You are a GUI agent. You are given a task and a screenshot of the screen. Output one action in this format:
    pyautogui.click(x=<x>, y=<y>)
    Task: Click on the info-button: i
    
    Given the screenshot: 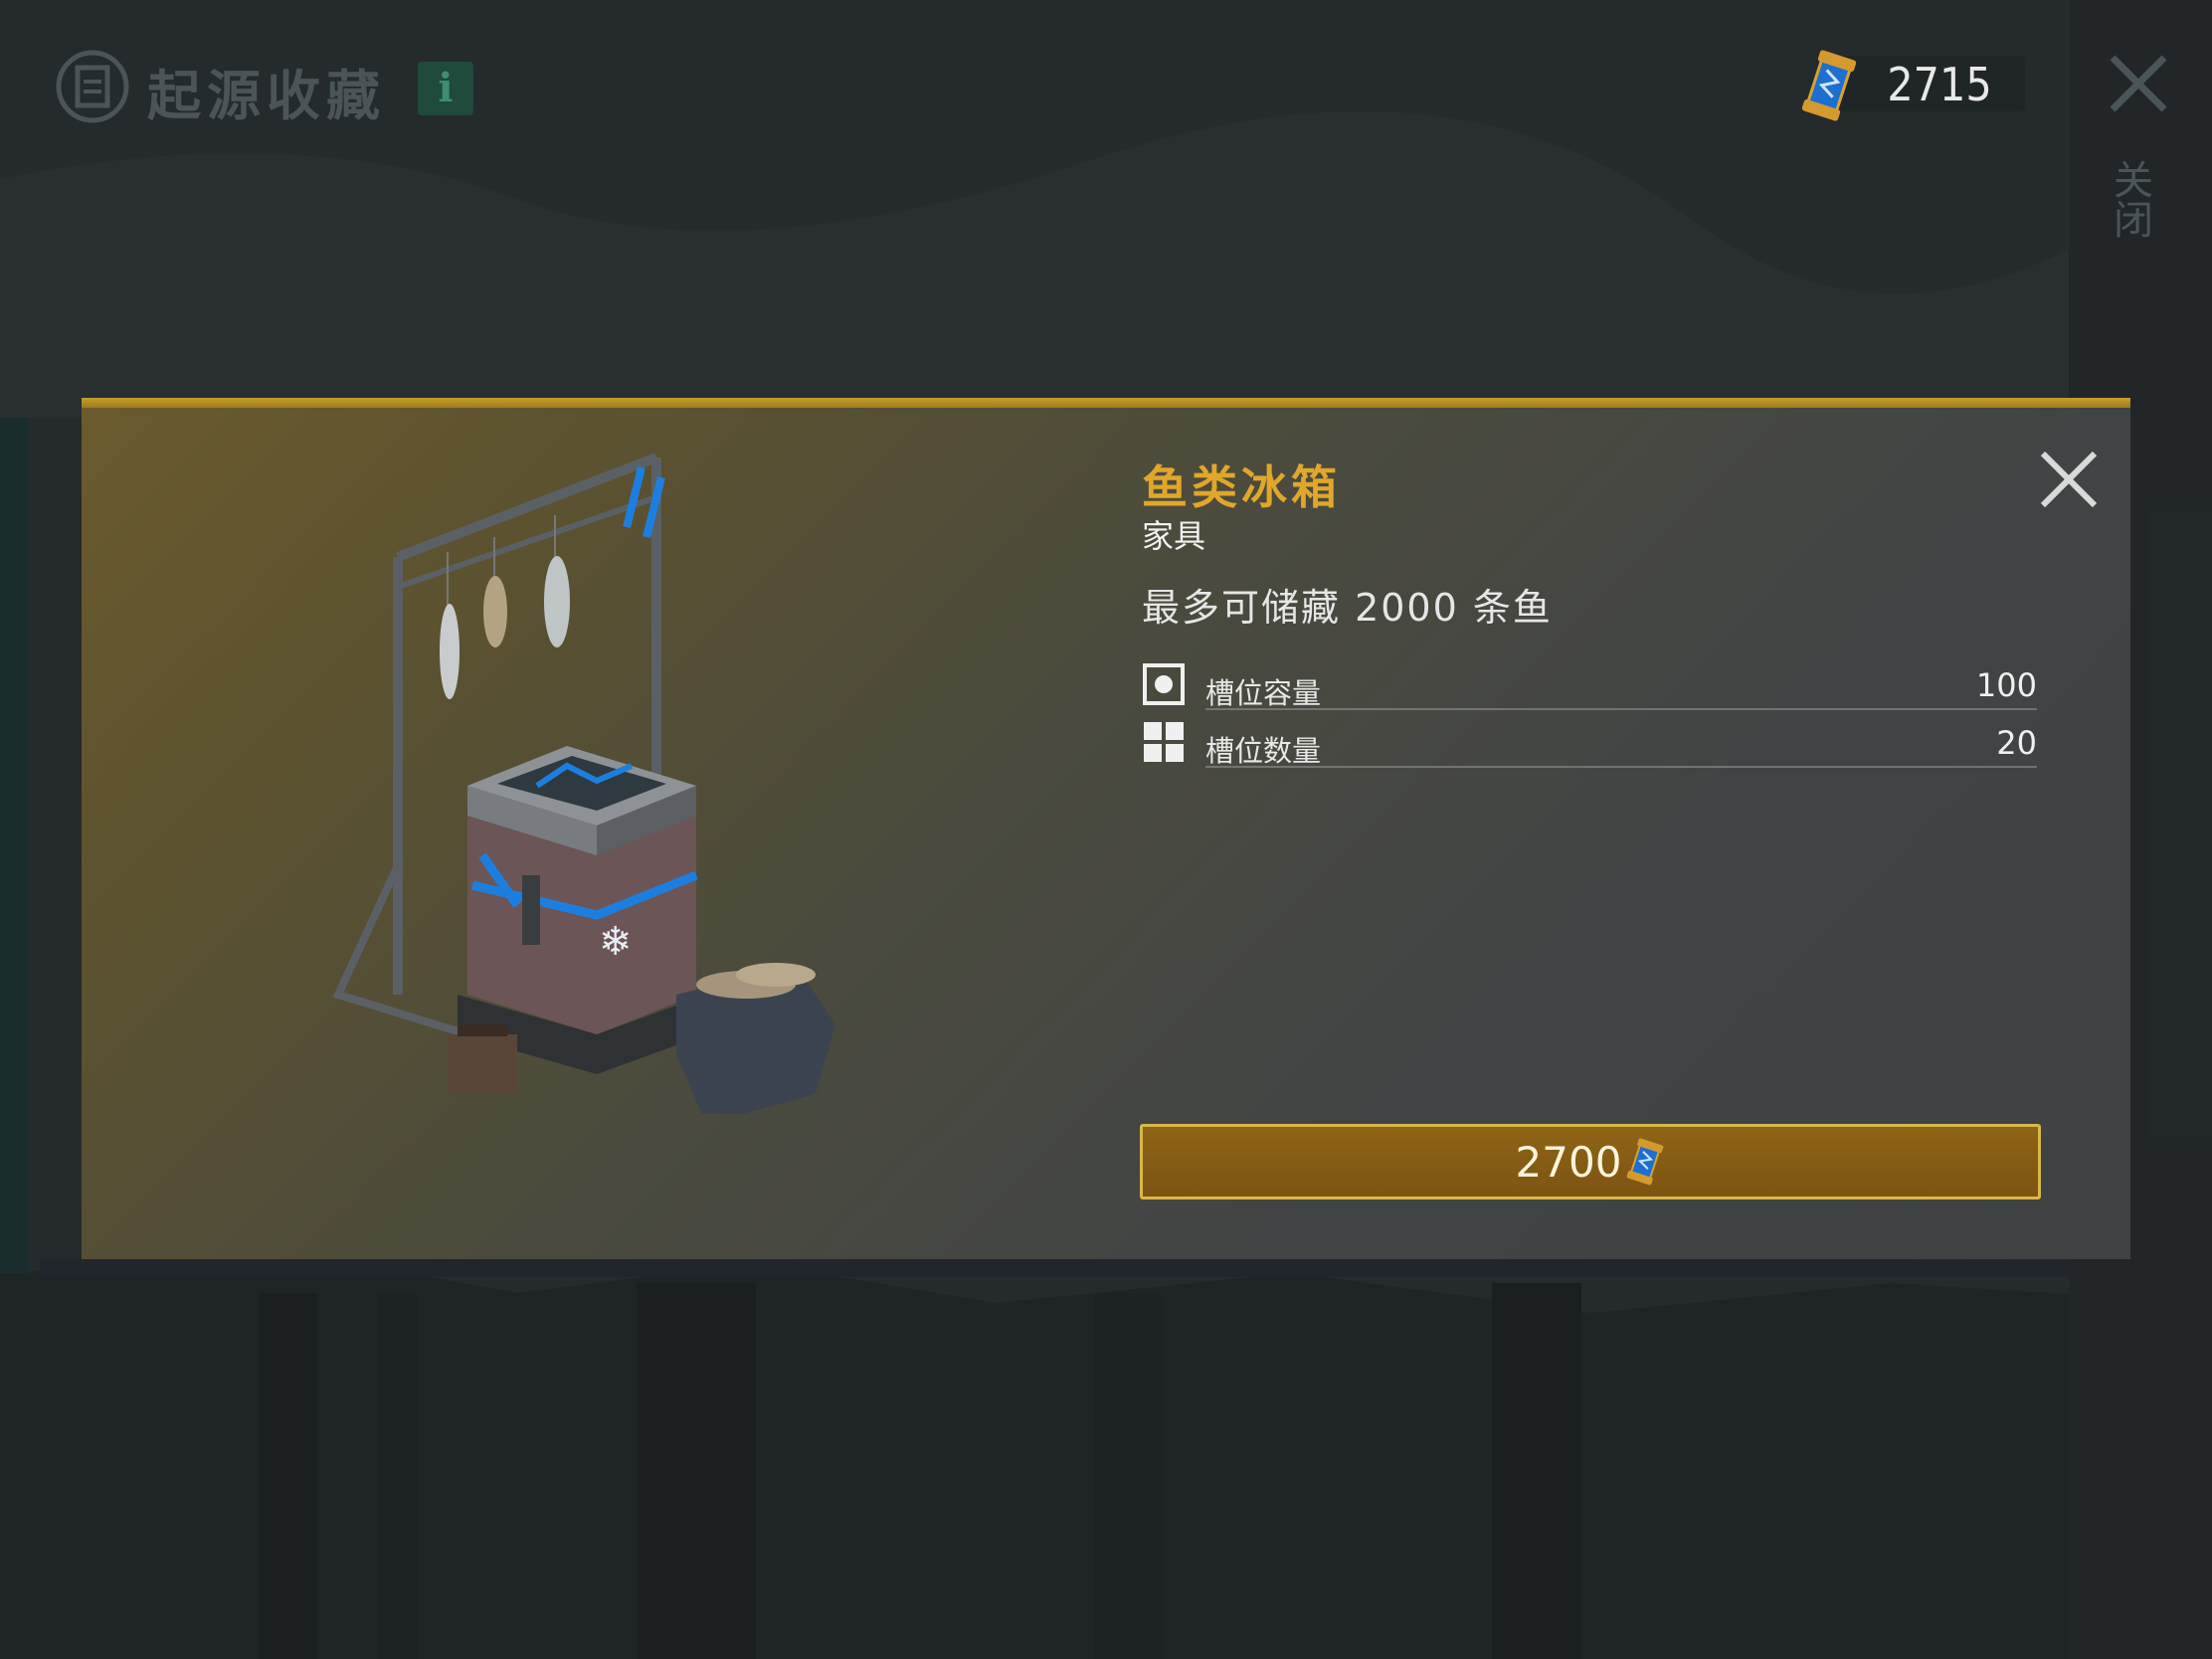 What is the action you would take?
    pyautogui.click(x=445, y=88)
    